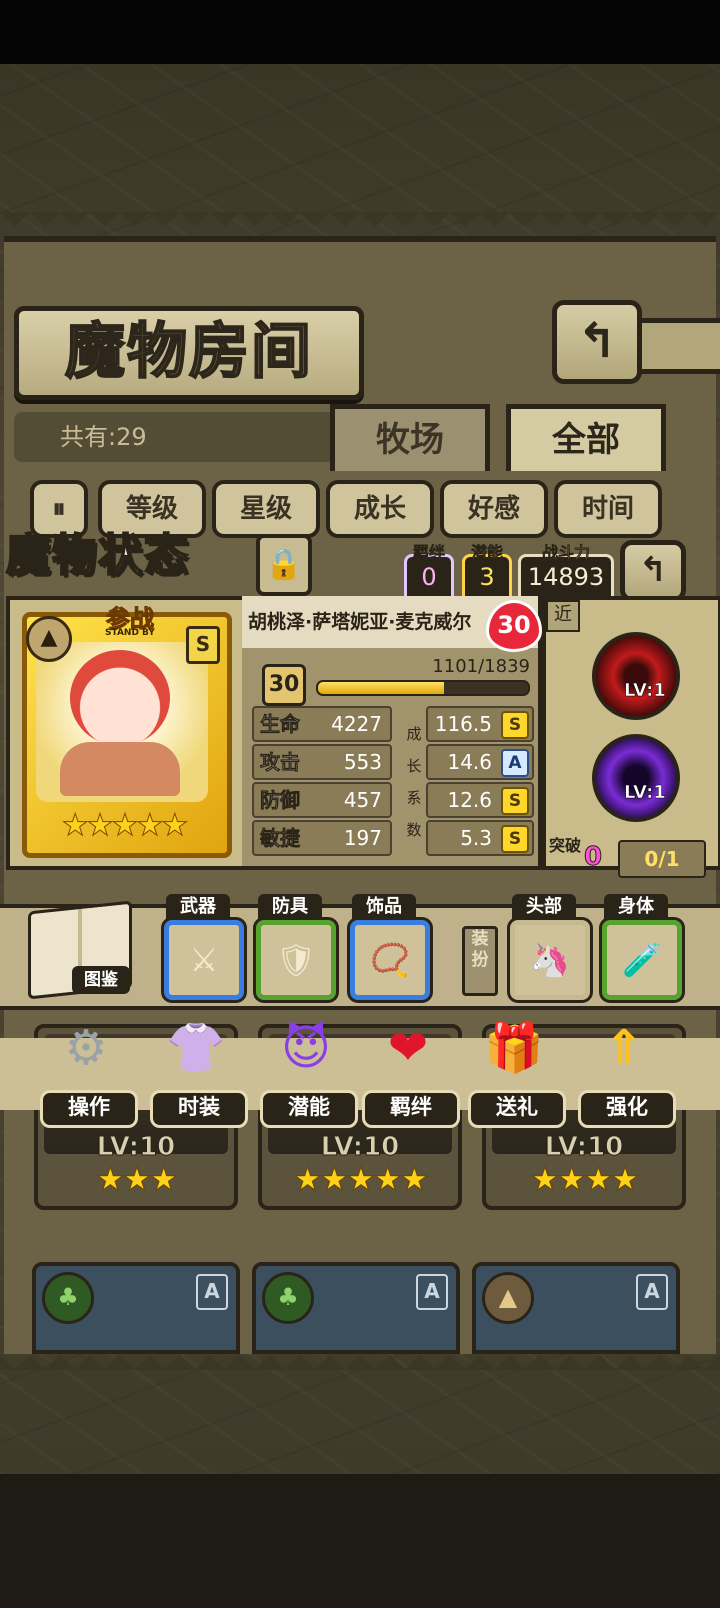 This screenshot has height=1608, width=720. I want to click on monster-name: 胡桃泽·萨塔妮亚·麦克威尔, so click(360, 622).